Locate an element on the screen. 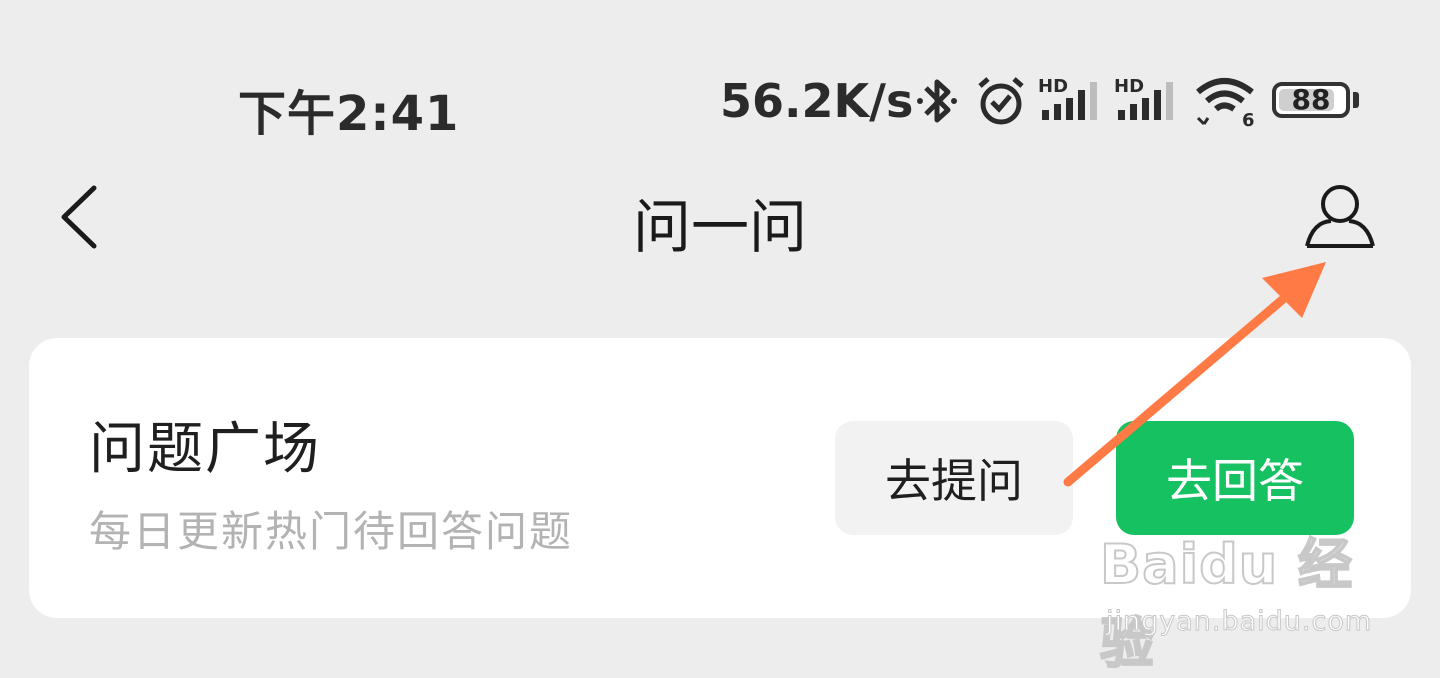 The image size is (1440, 678). battery-level: 88 is located at coordinates (1311, 99).